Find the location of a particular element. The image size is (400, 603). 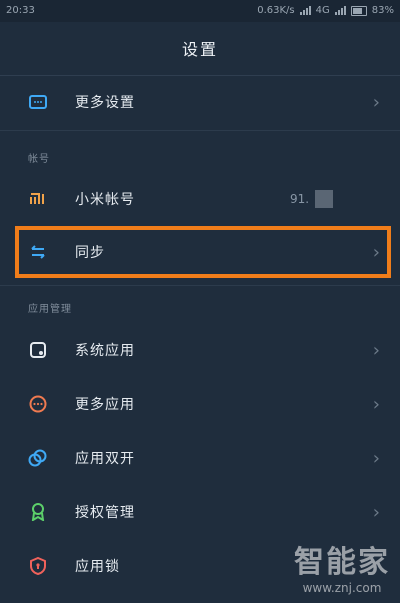

app-lock-label: 应用锁 is located at coordinates (97, 567).